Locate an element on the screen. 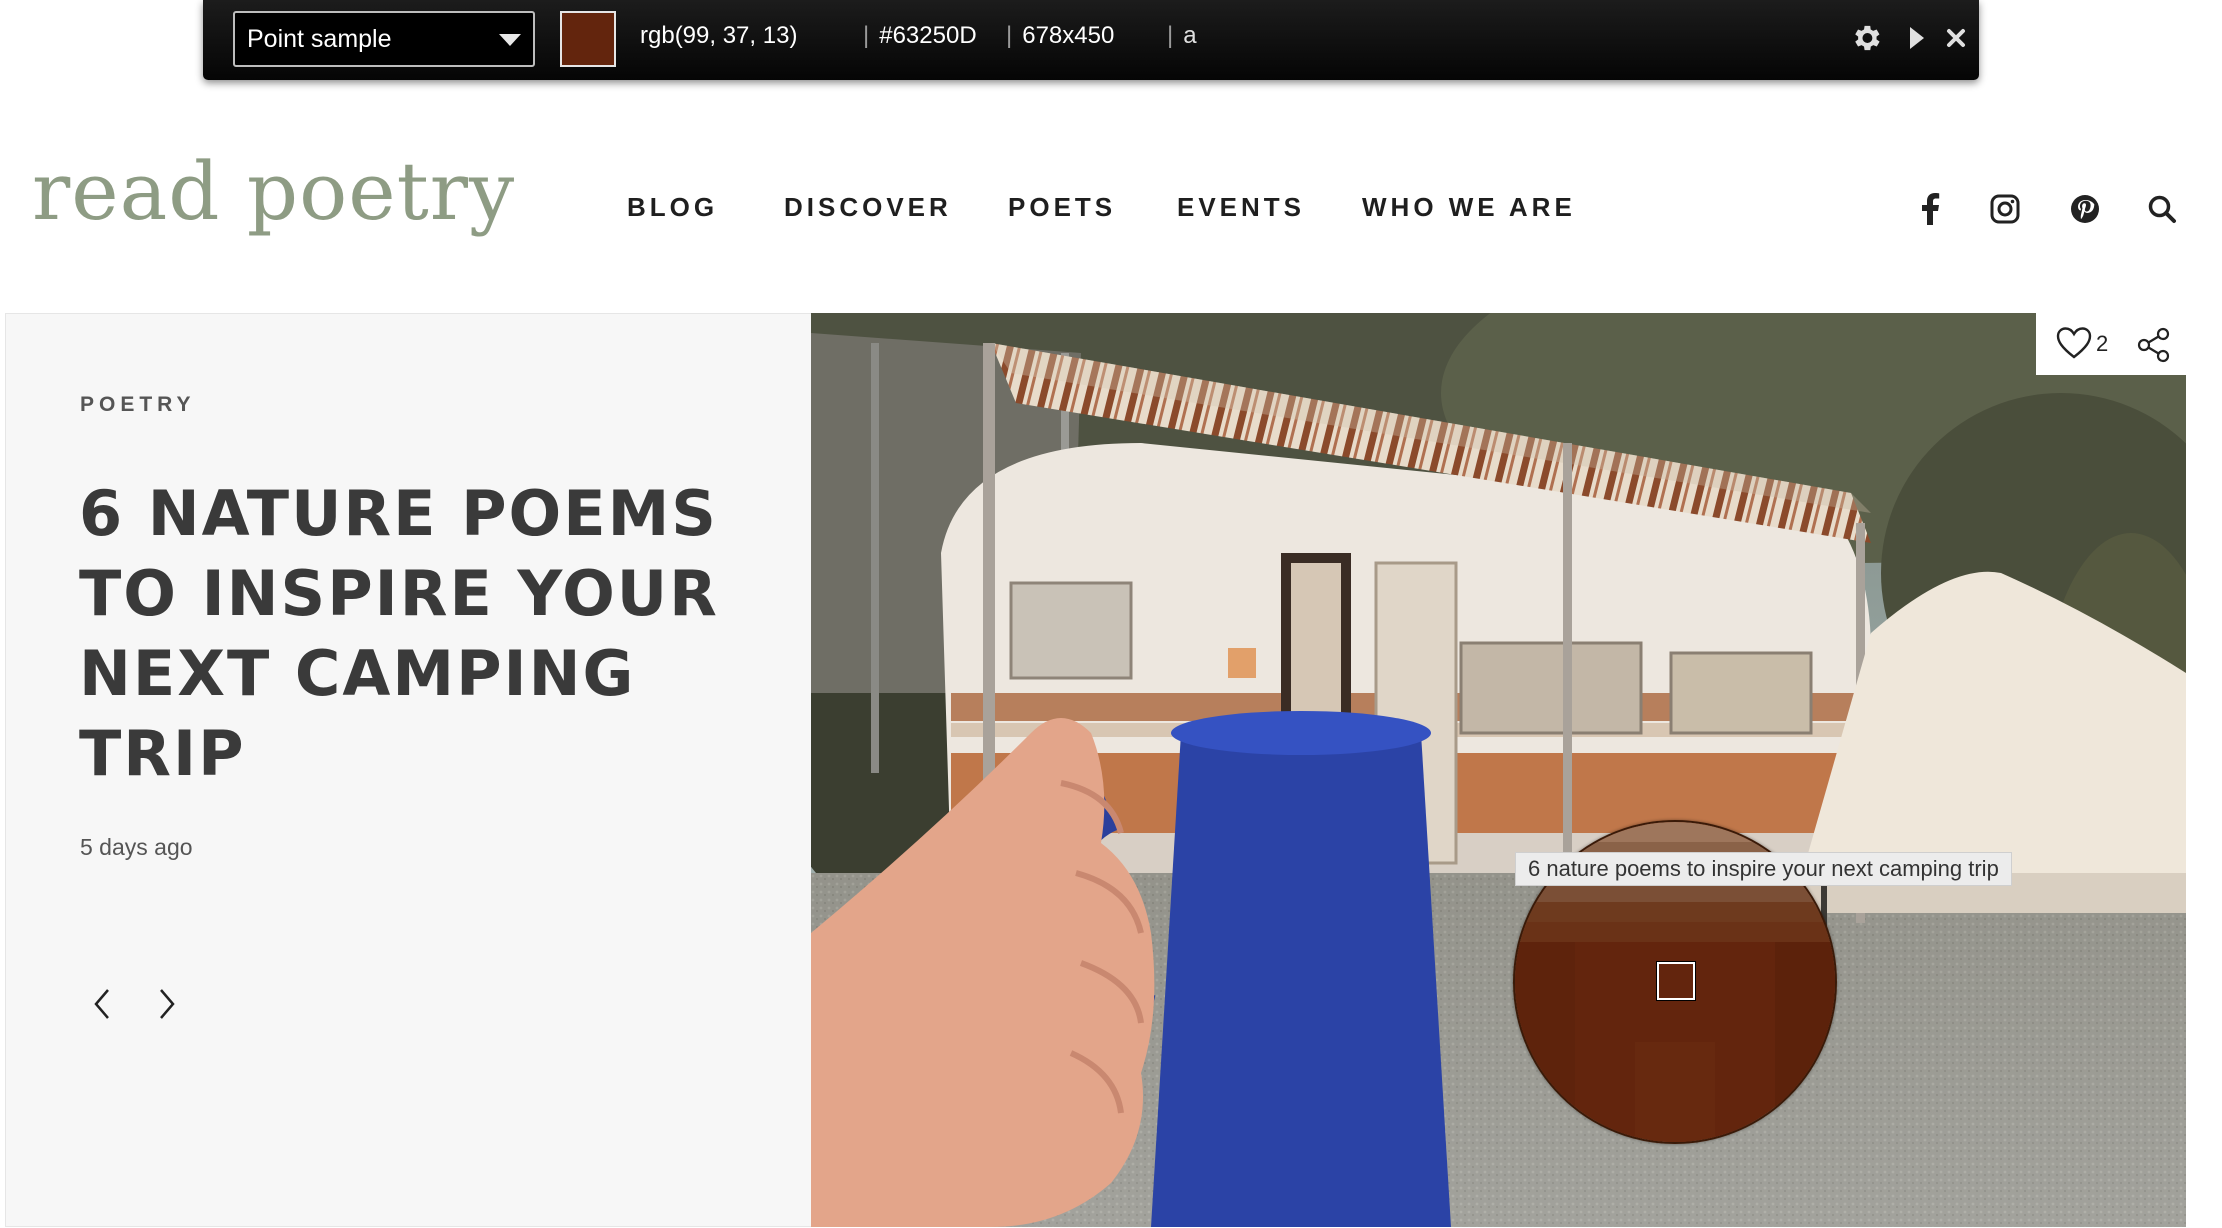 The width and height of the screenshot is (2222, 1228). share-icon is located at coordinates (2154, 347).